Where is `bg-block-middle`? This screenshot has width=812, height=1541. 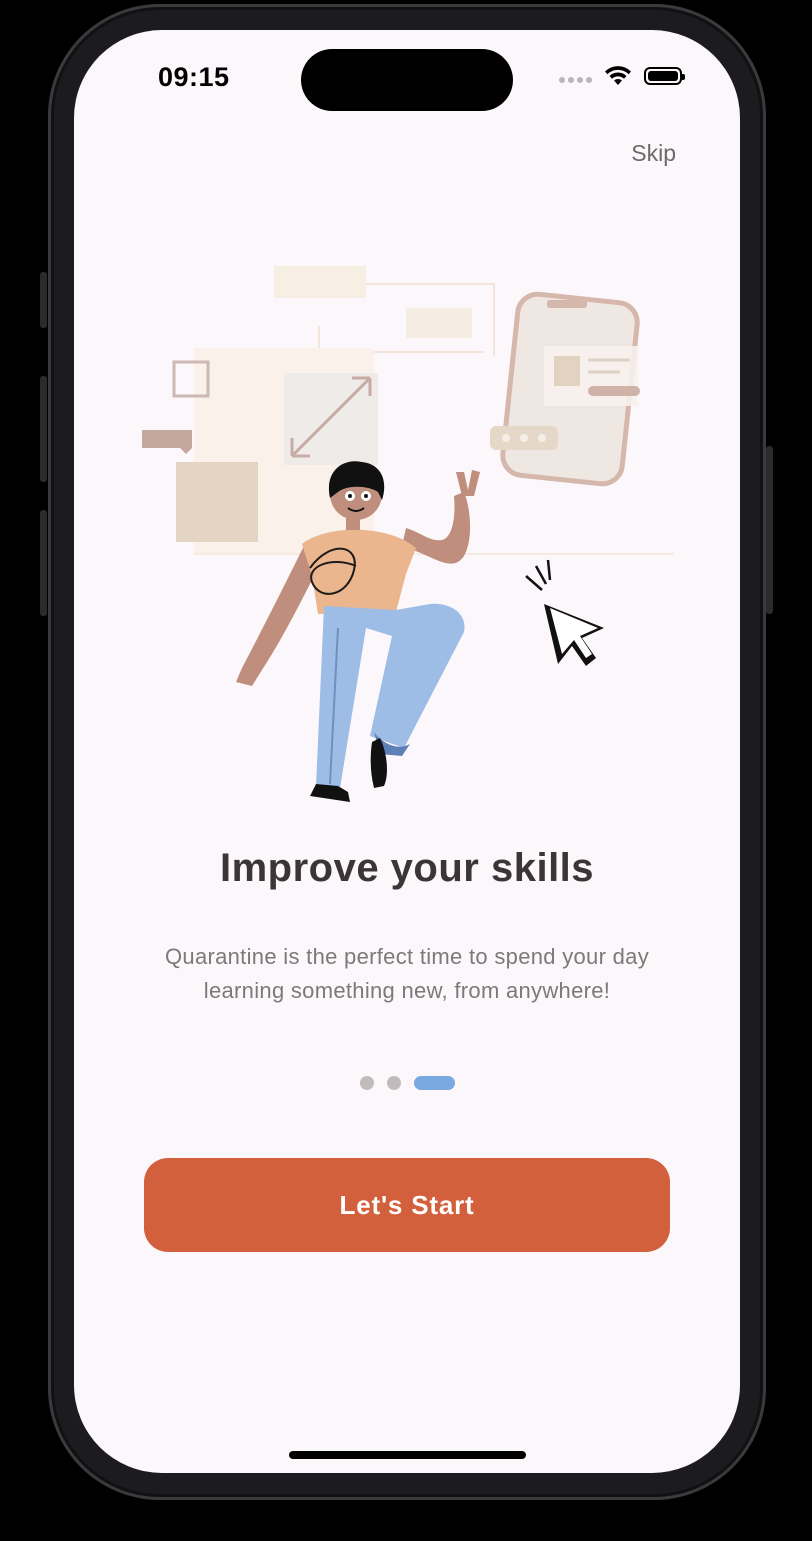
bg-block-middle is located at coordinates (439, 323).